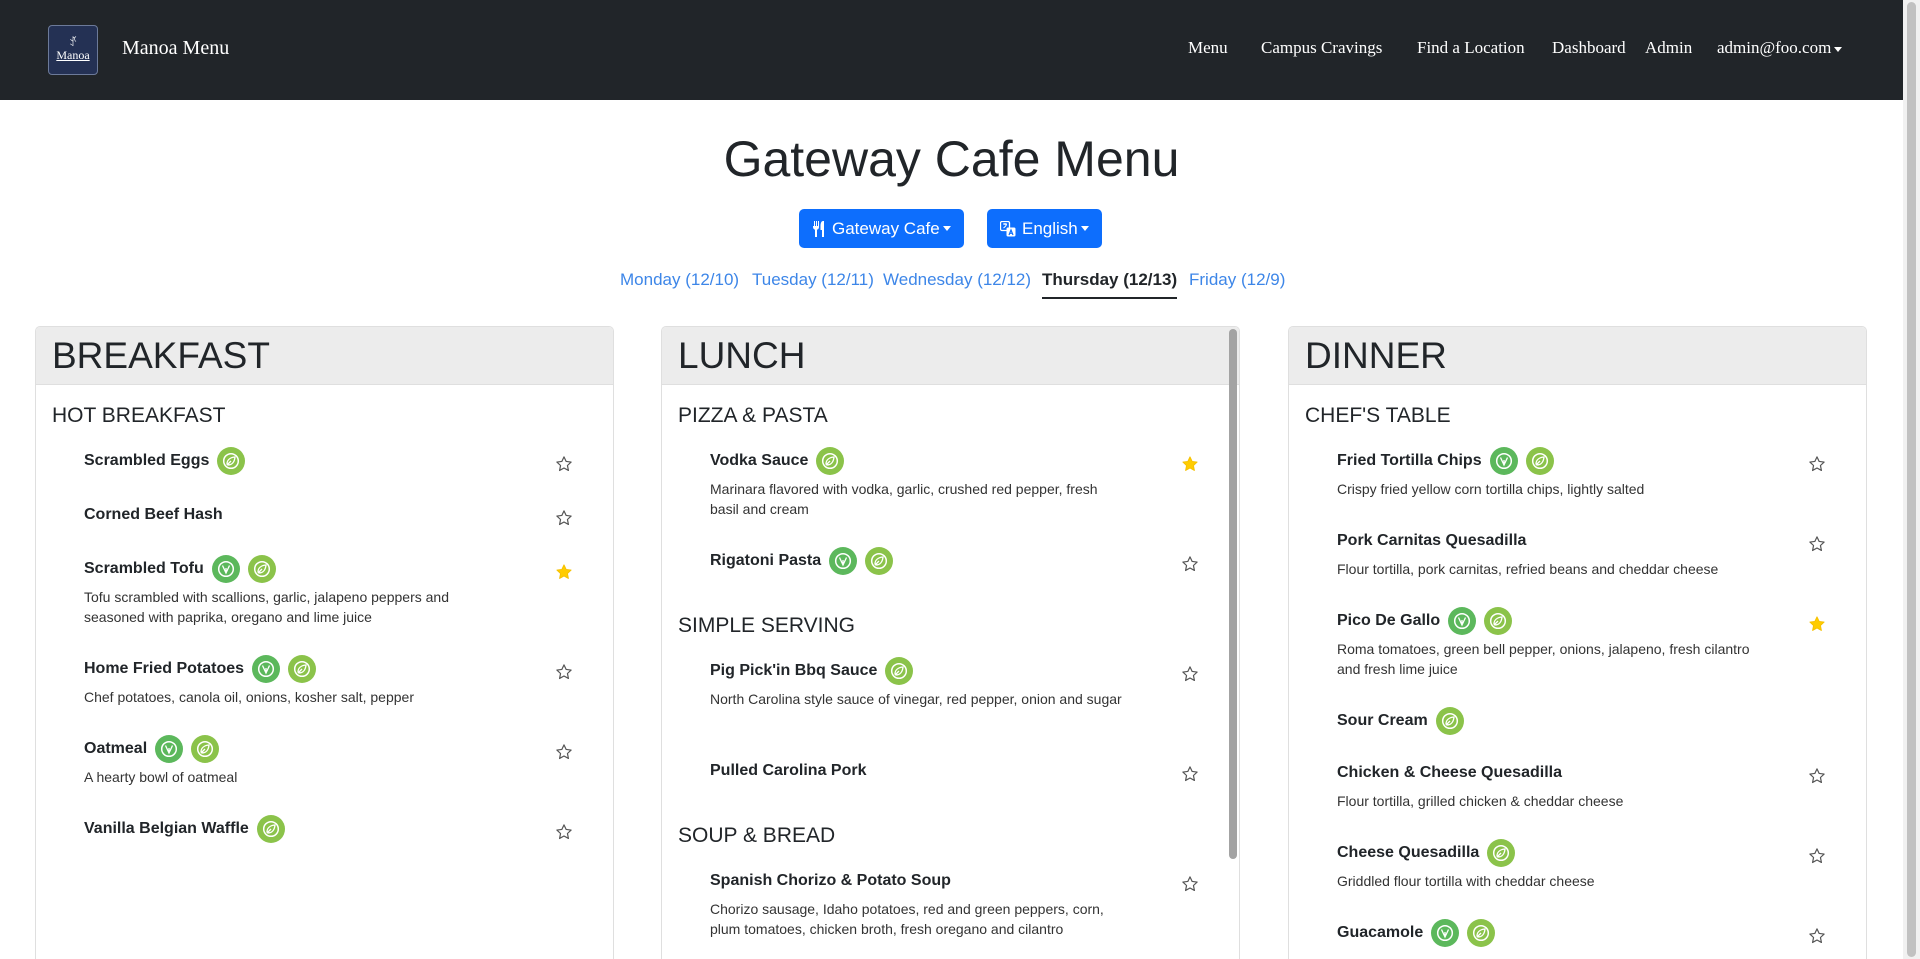 The width and height of the screenshot is (1920, 959). Describe the element at coordinates (950, 356) in the screenshot. I see `lunch-header: LUNCH` at that location.